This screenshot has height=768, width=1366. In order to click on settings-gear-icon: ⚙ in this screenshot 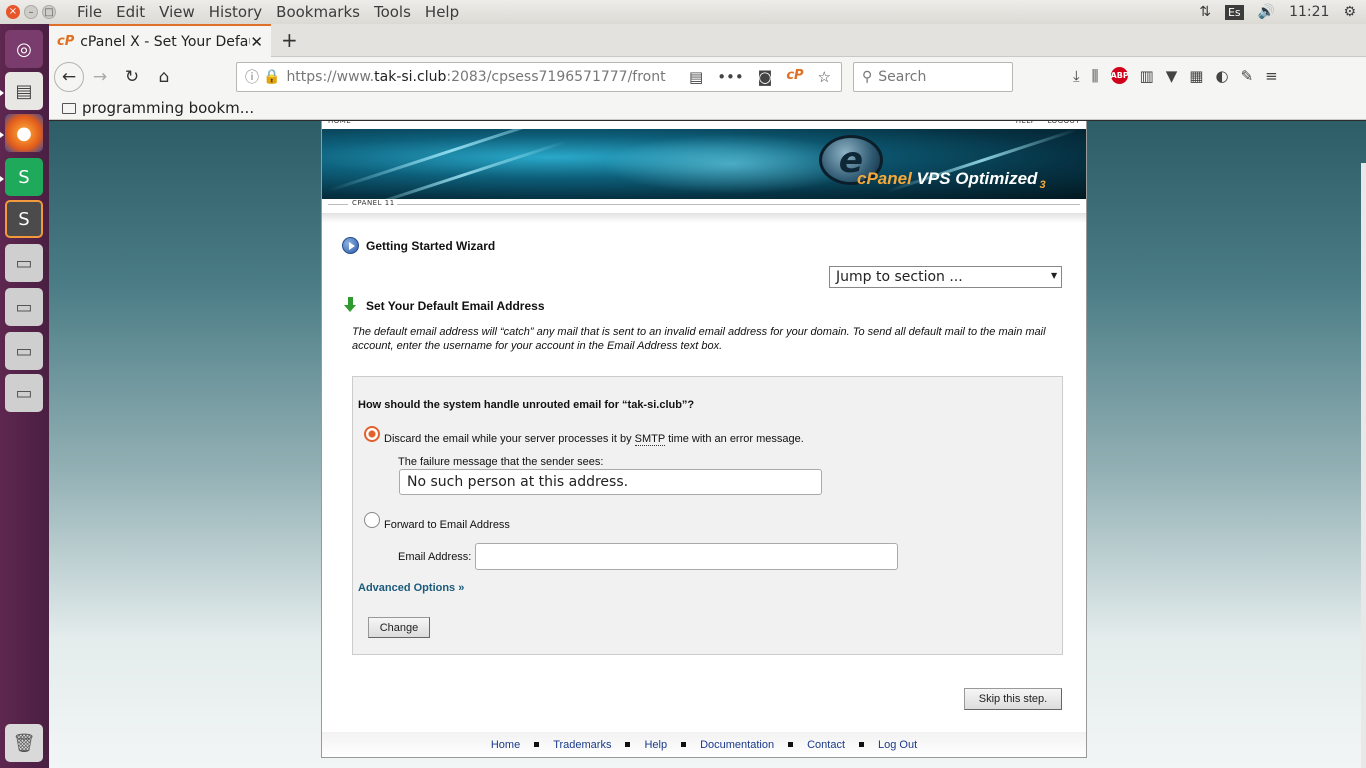, I will do `click(1349, 12)`.